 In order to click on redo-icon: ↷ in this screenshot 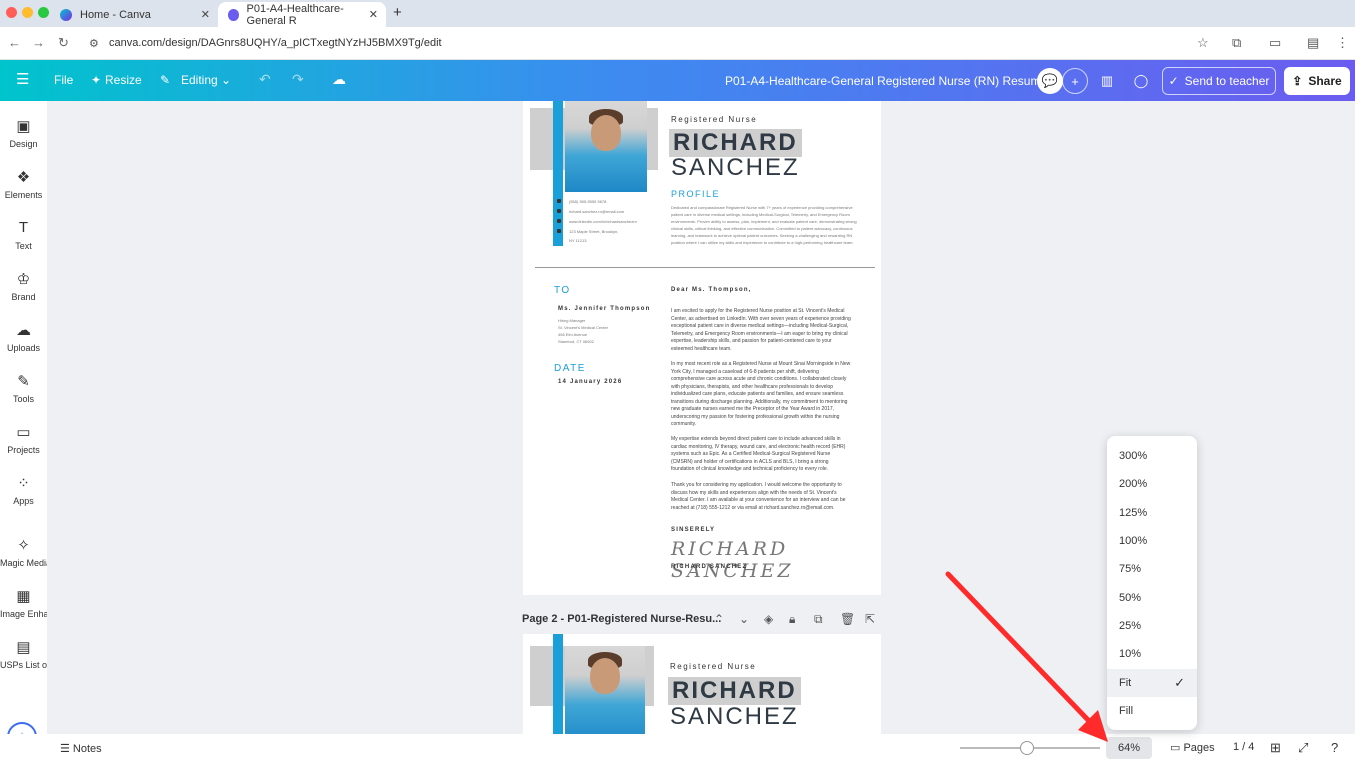, I will do `click(298, 79)`.